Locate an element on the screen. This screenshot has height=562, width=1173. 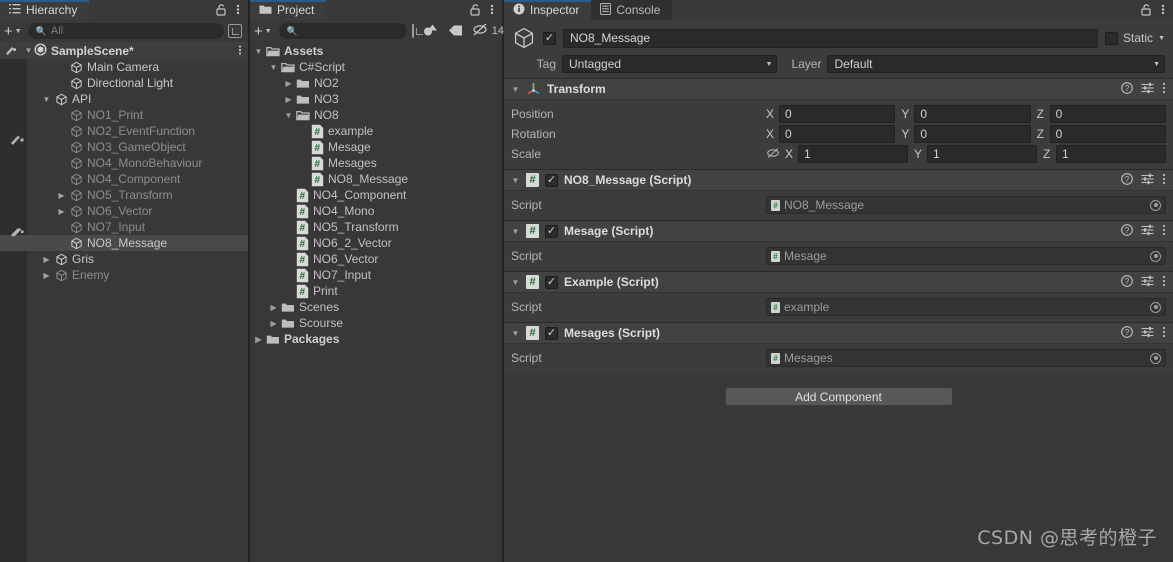
project-item-mesage: # Mesage is located at coordinates (376, 147).